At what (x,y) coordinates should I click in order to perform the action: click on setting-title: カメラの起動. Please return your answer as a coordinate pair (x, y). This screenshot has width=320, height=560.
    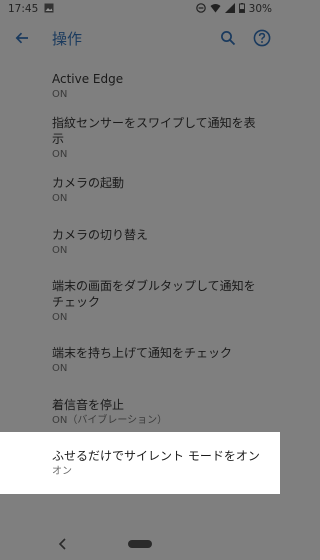
    Looking at the image, I should click on (88, 183).